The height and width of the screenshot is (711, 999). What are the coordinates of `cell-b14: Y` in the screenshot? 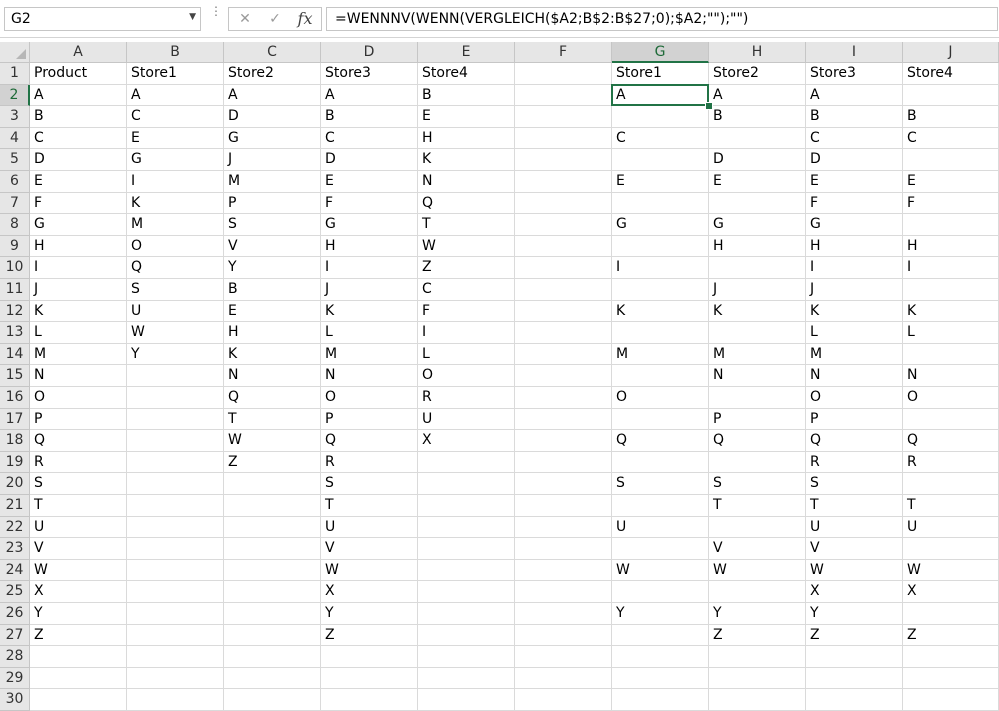 It's located at (175, 354).